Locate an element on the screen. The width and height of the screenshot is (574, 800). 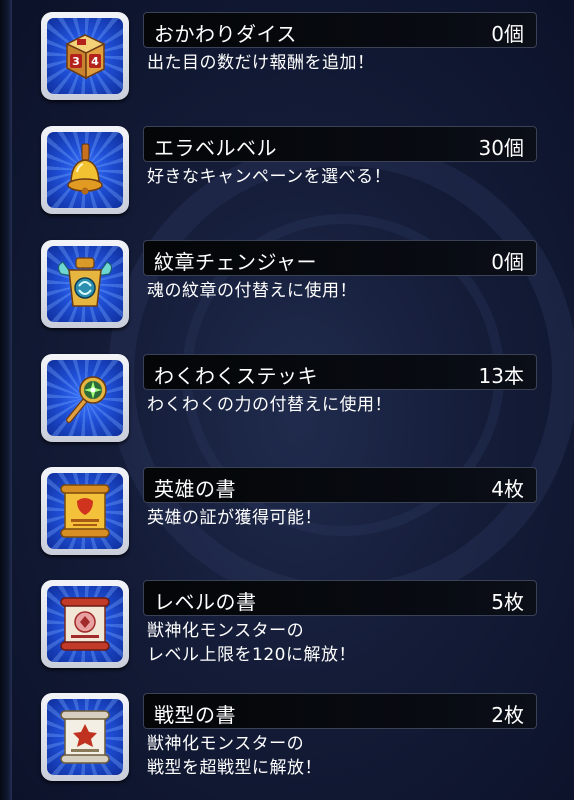
item-description: 好きなキャンペーンを選べる！ is located at coordinates (269, 177).